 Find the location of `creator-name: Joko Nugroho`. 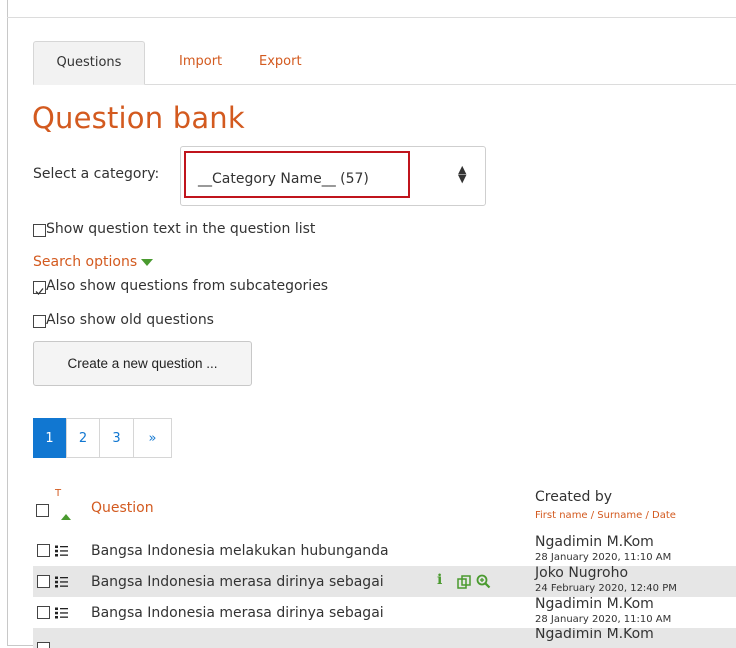

creator-name: Joko Nugroho is located at coordinates (582, 573).